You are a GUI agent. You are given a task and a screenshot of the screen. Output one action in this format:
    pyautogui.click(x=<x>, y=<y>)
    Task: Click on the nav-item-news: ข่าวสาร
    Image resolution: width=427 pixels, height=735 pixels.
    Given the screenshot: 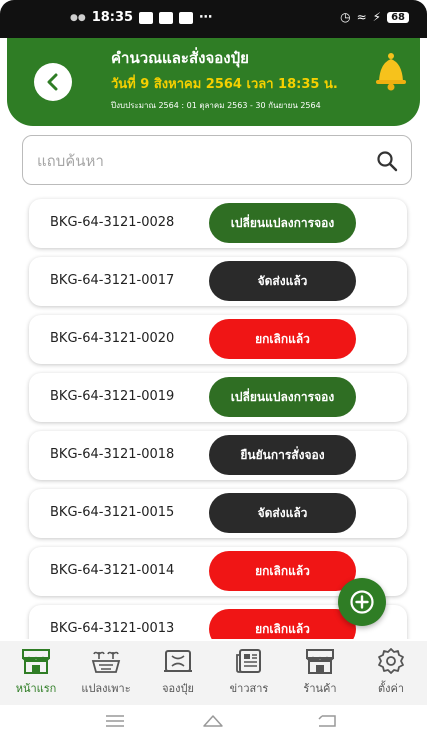 What is the action you would take?
    pyautogui.click(x=249, y=672)
    